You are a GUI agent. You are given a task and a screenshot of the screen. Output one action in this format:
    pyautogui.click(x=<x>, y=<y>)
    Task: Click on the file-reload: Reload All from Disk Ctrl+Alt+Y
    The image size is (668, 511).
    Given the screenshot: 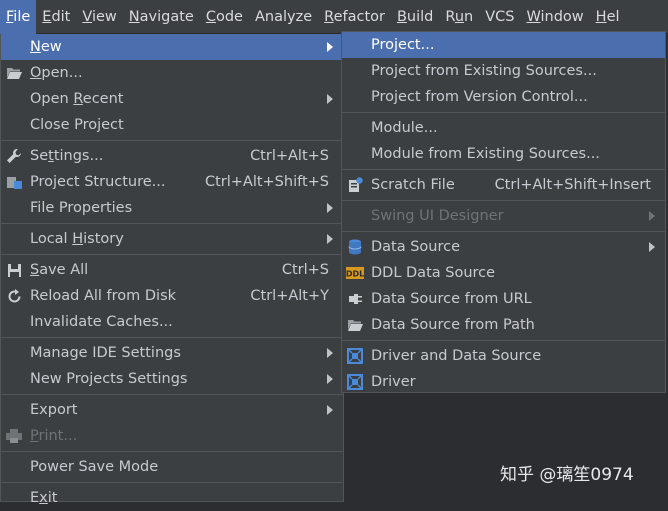 What is the action you would take?
    pyautogui.click(x=172, y=296)
    